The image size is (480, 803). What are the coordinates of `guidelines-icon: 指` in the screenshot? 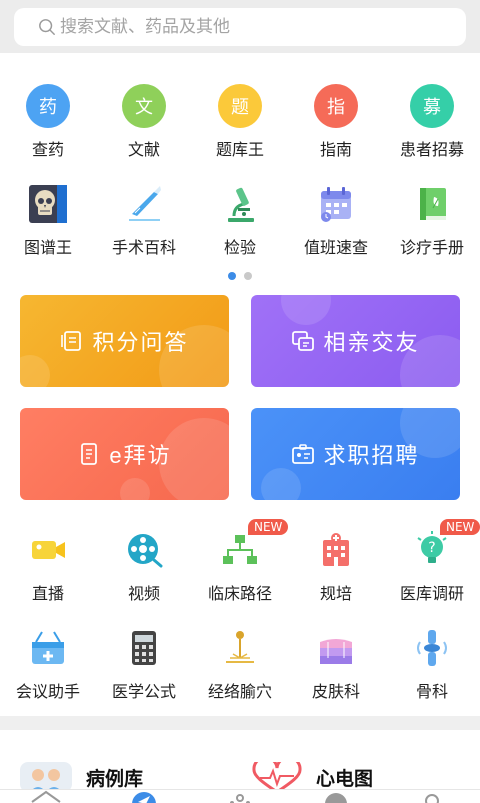 It's located at (336, 106).